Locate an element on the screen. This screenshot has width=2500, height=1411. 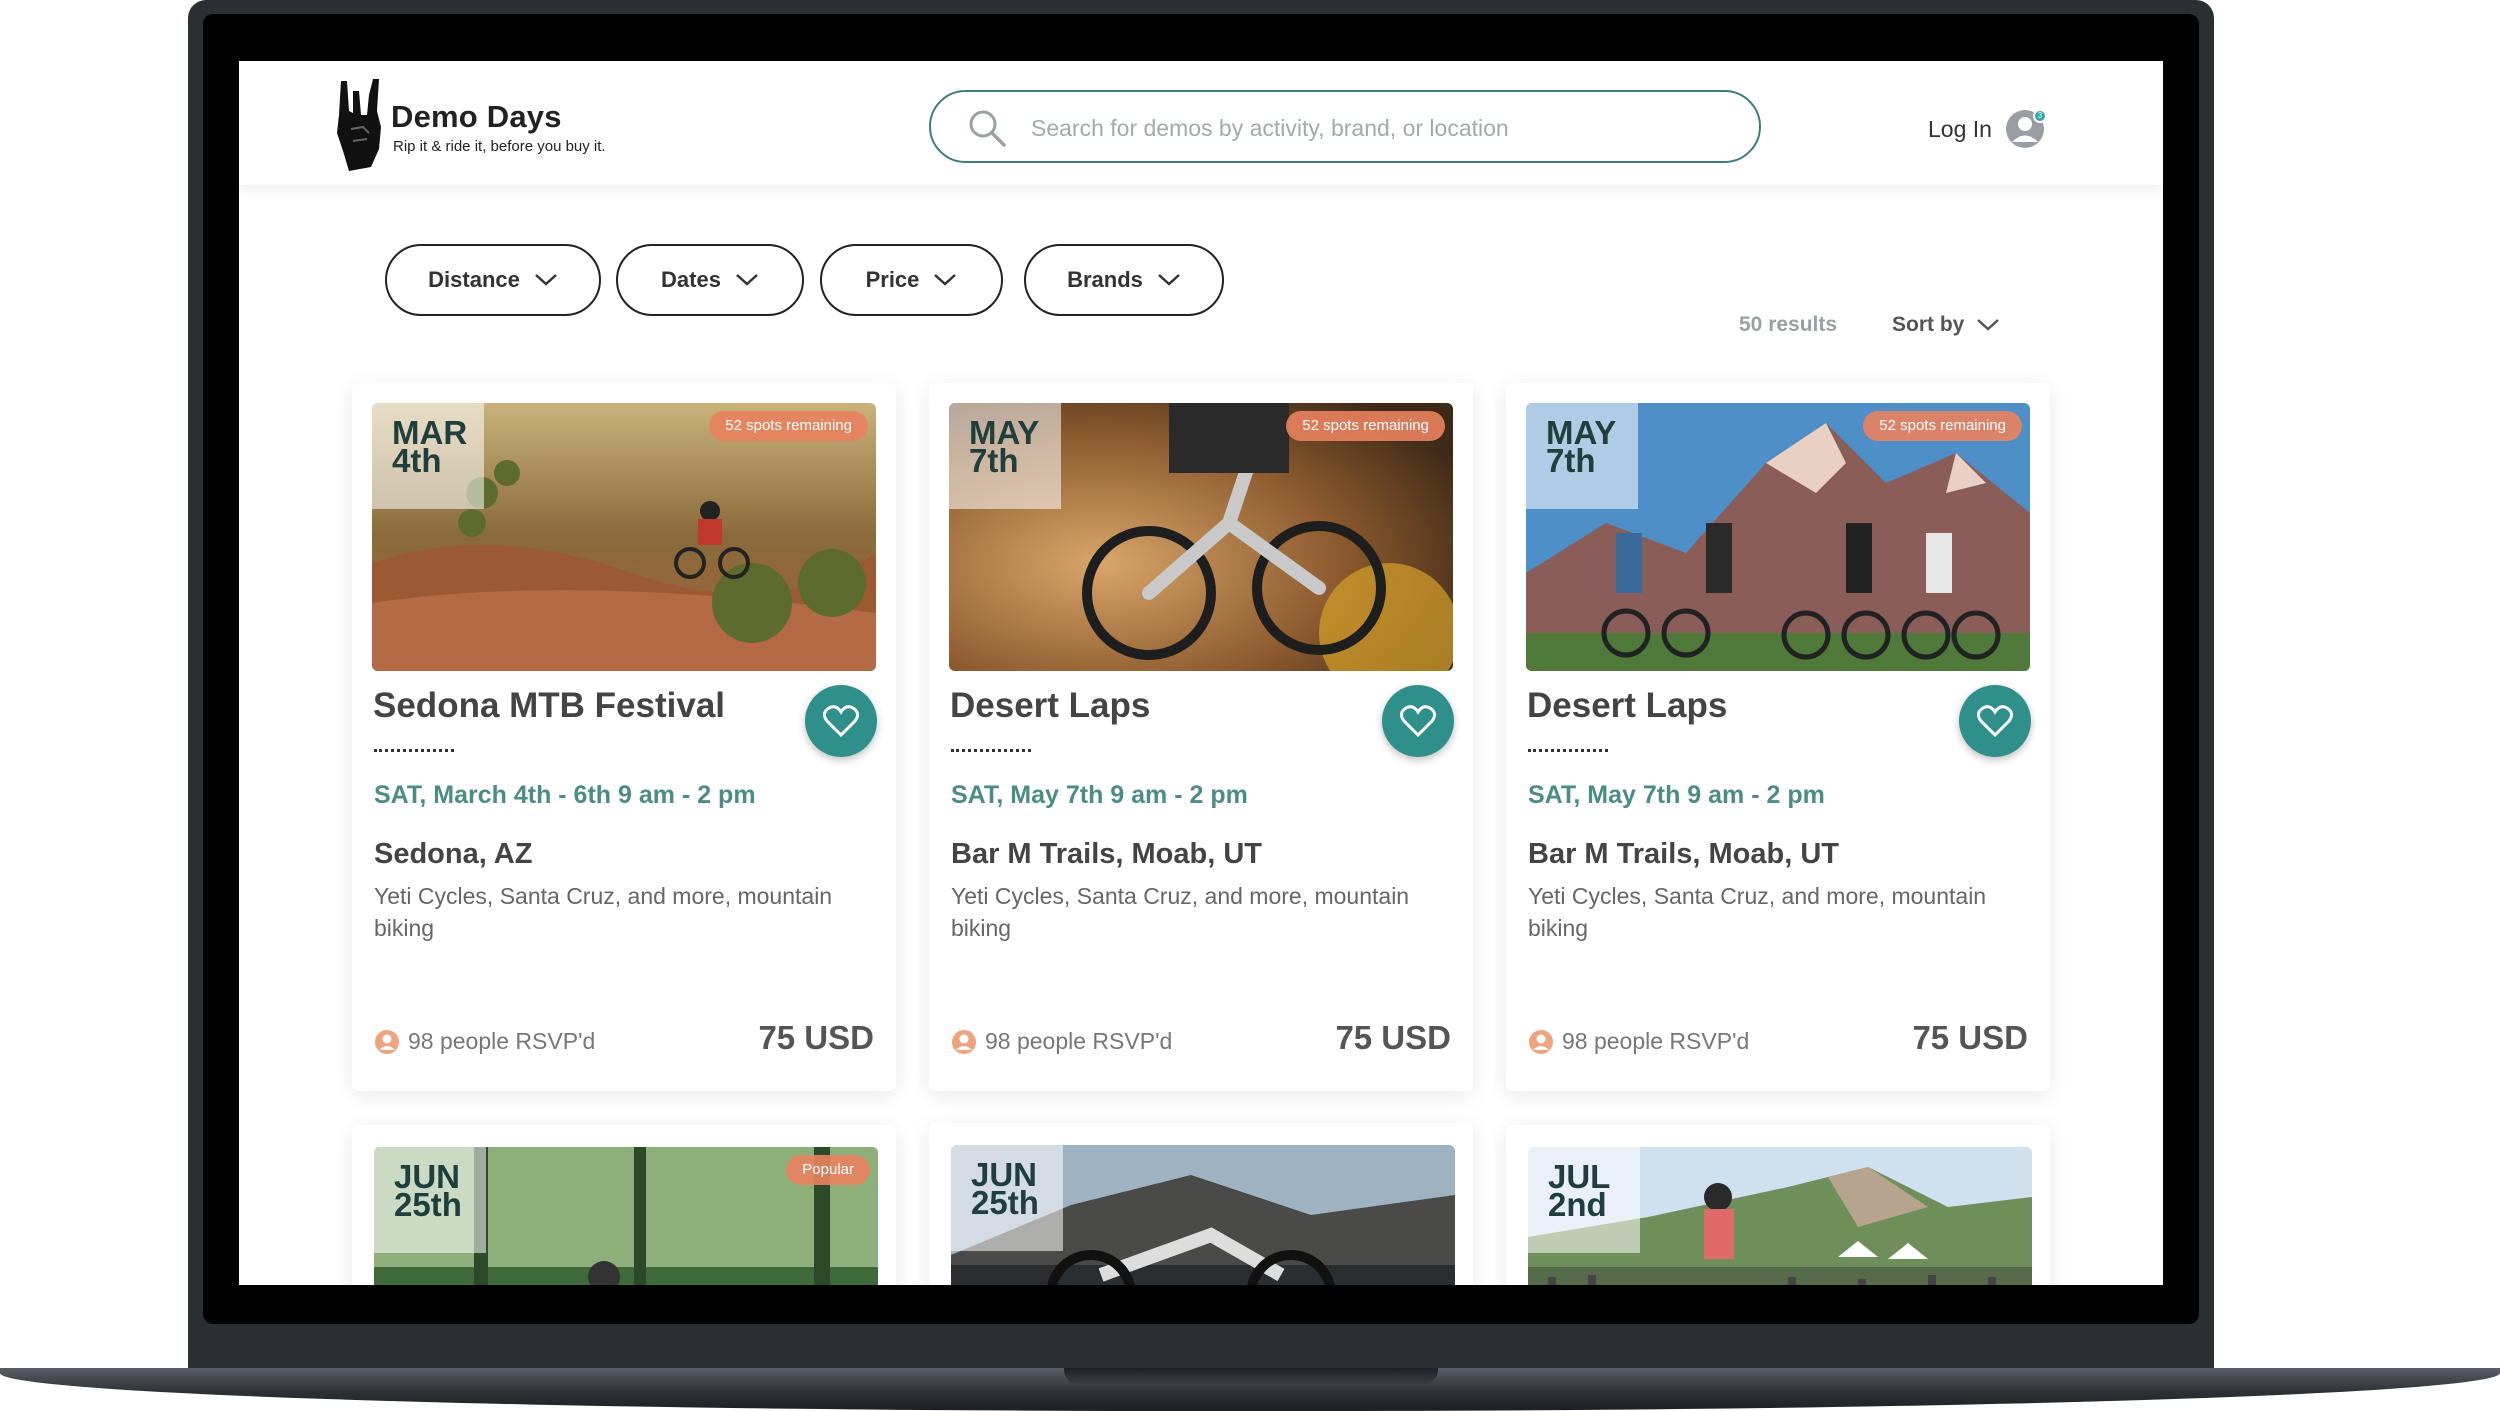
sort-label: Sort by is located at coordinates (1928, 324).